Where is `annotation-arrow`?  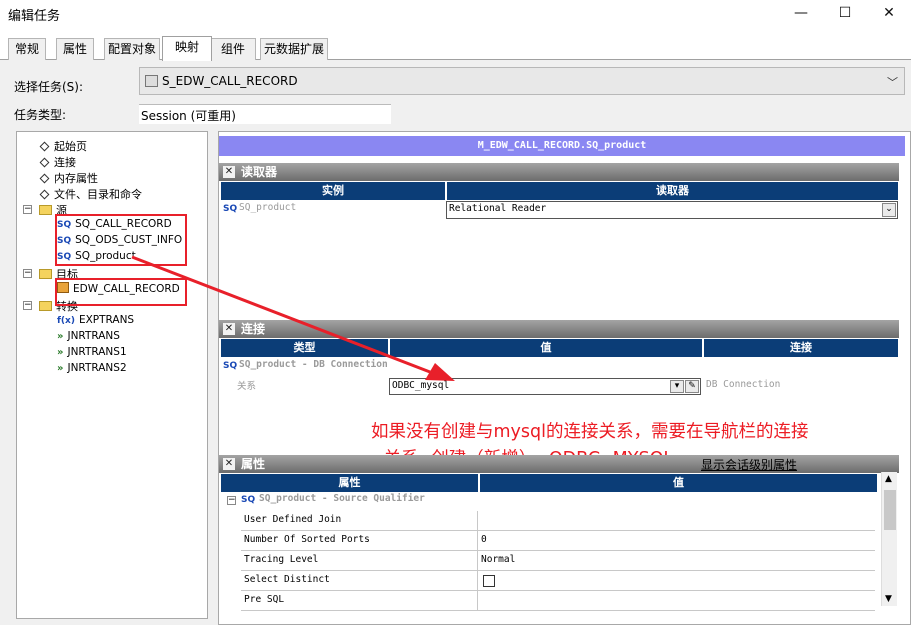
annotation-arrow is located at coordinates (293, 318).